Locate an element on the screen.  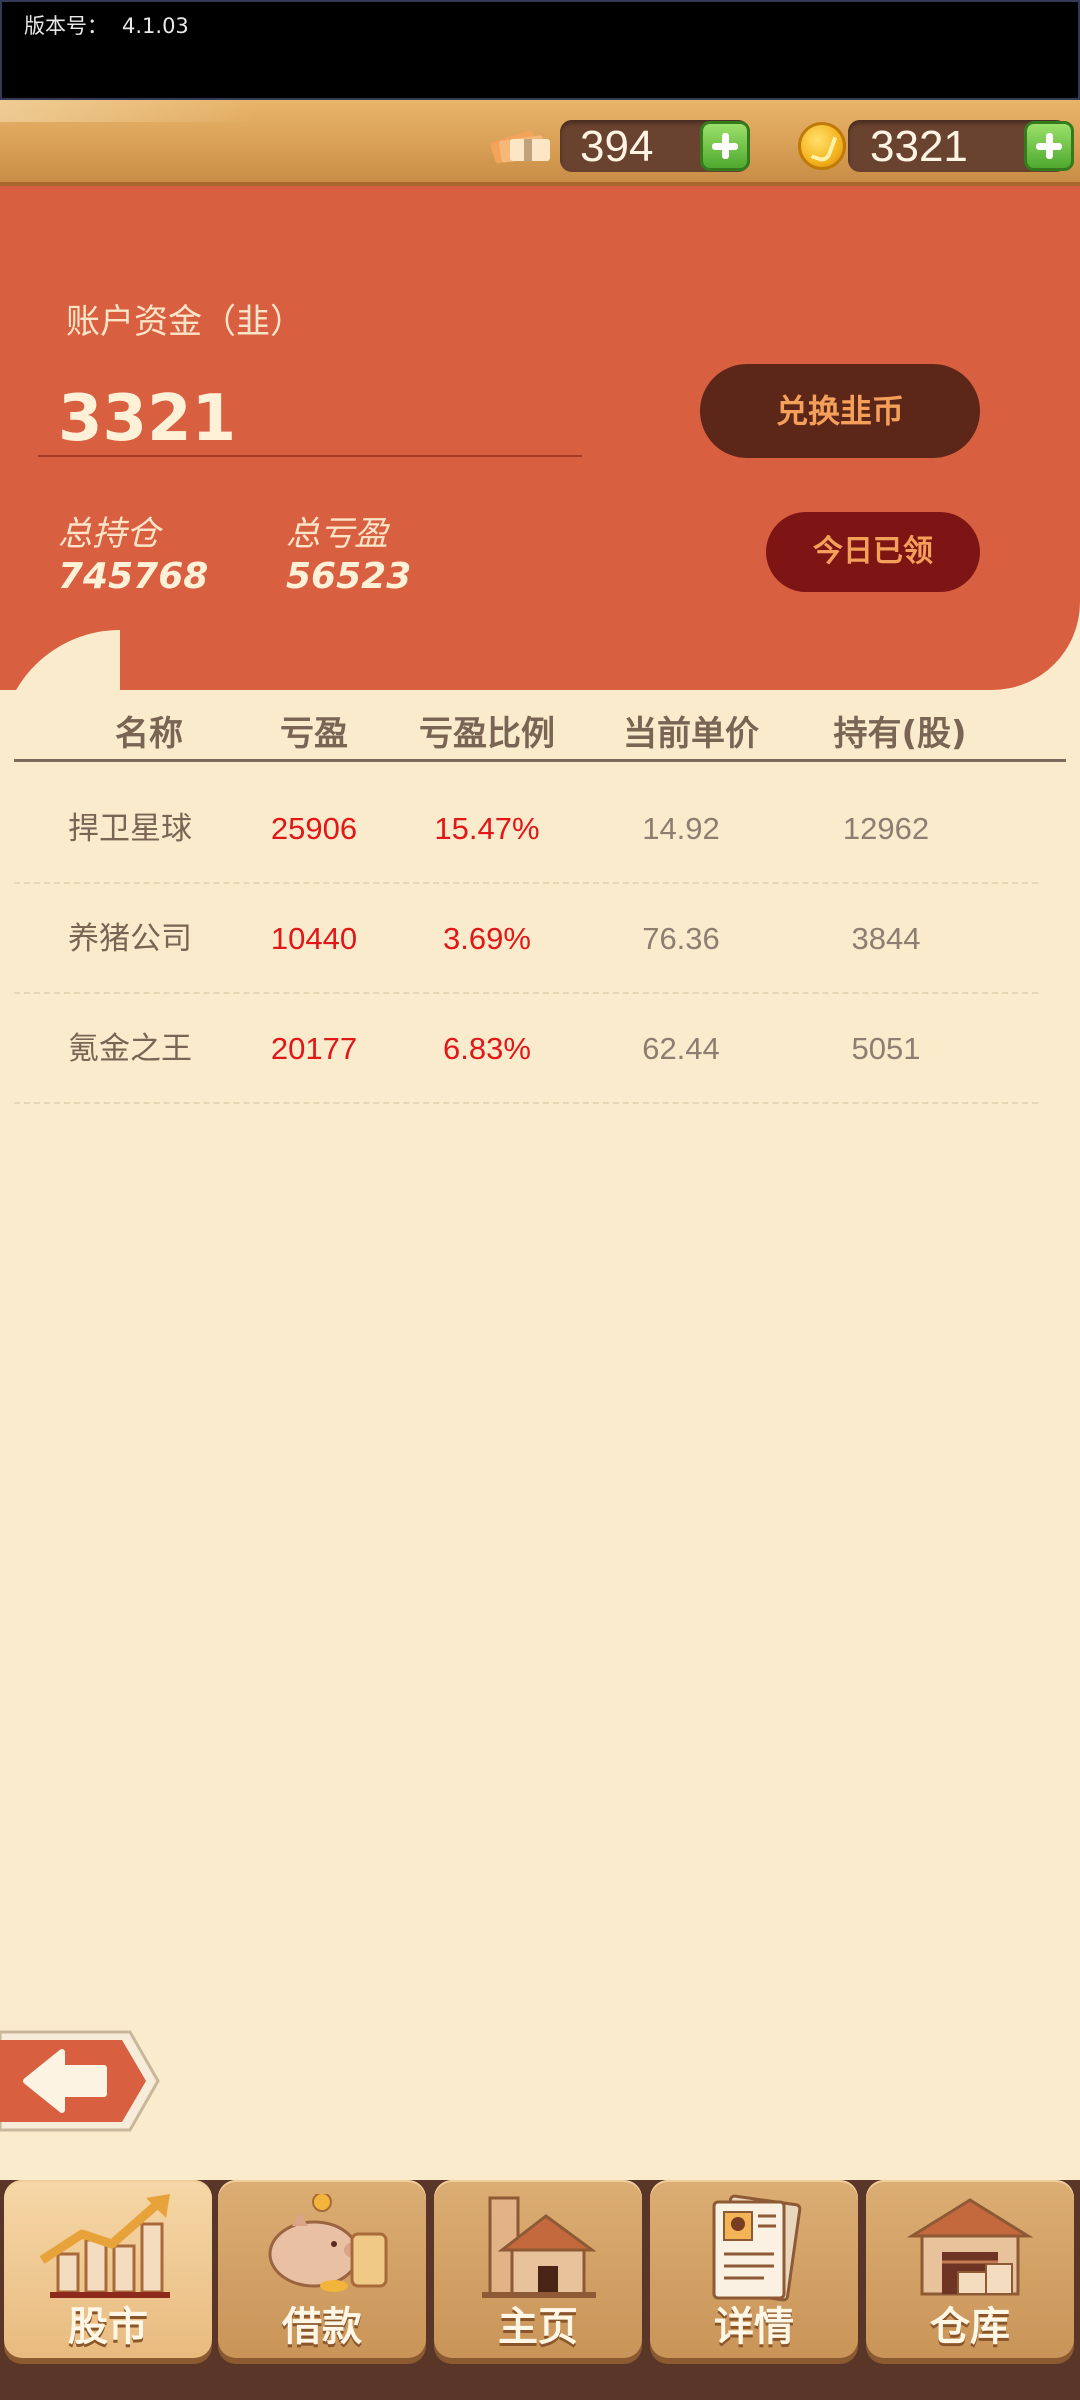
stock-pnl-ratio: 6.83% is located at coordinates (487, 1048).